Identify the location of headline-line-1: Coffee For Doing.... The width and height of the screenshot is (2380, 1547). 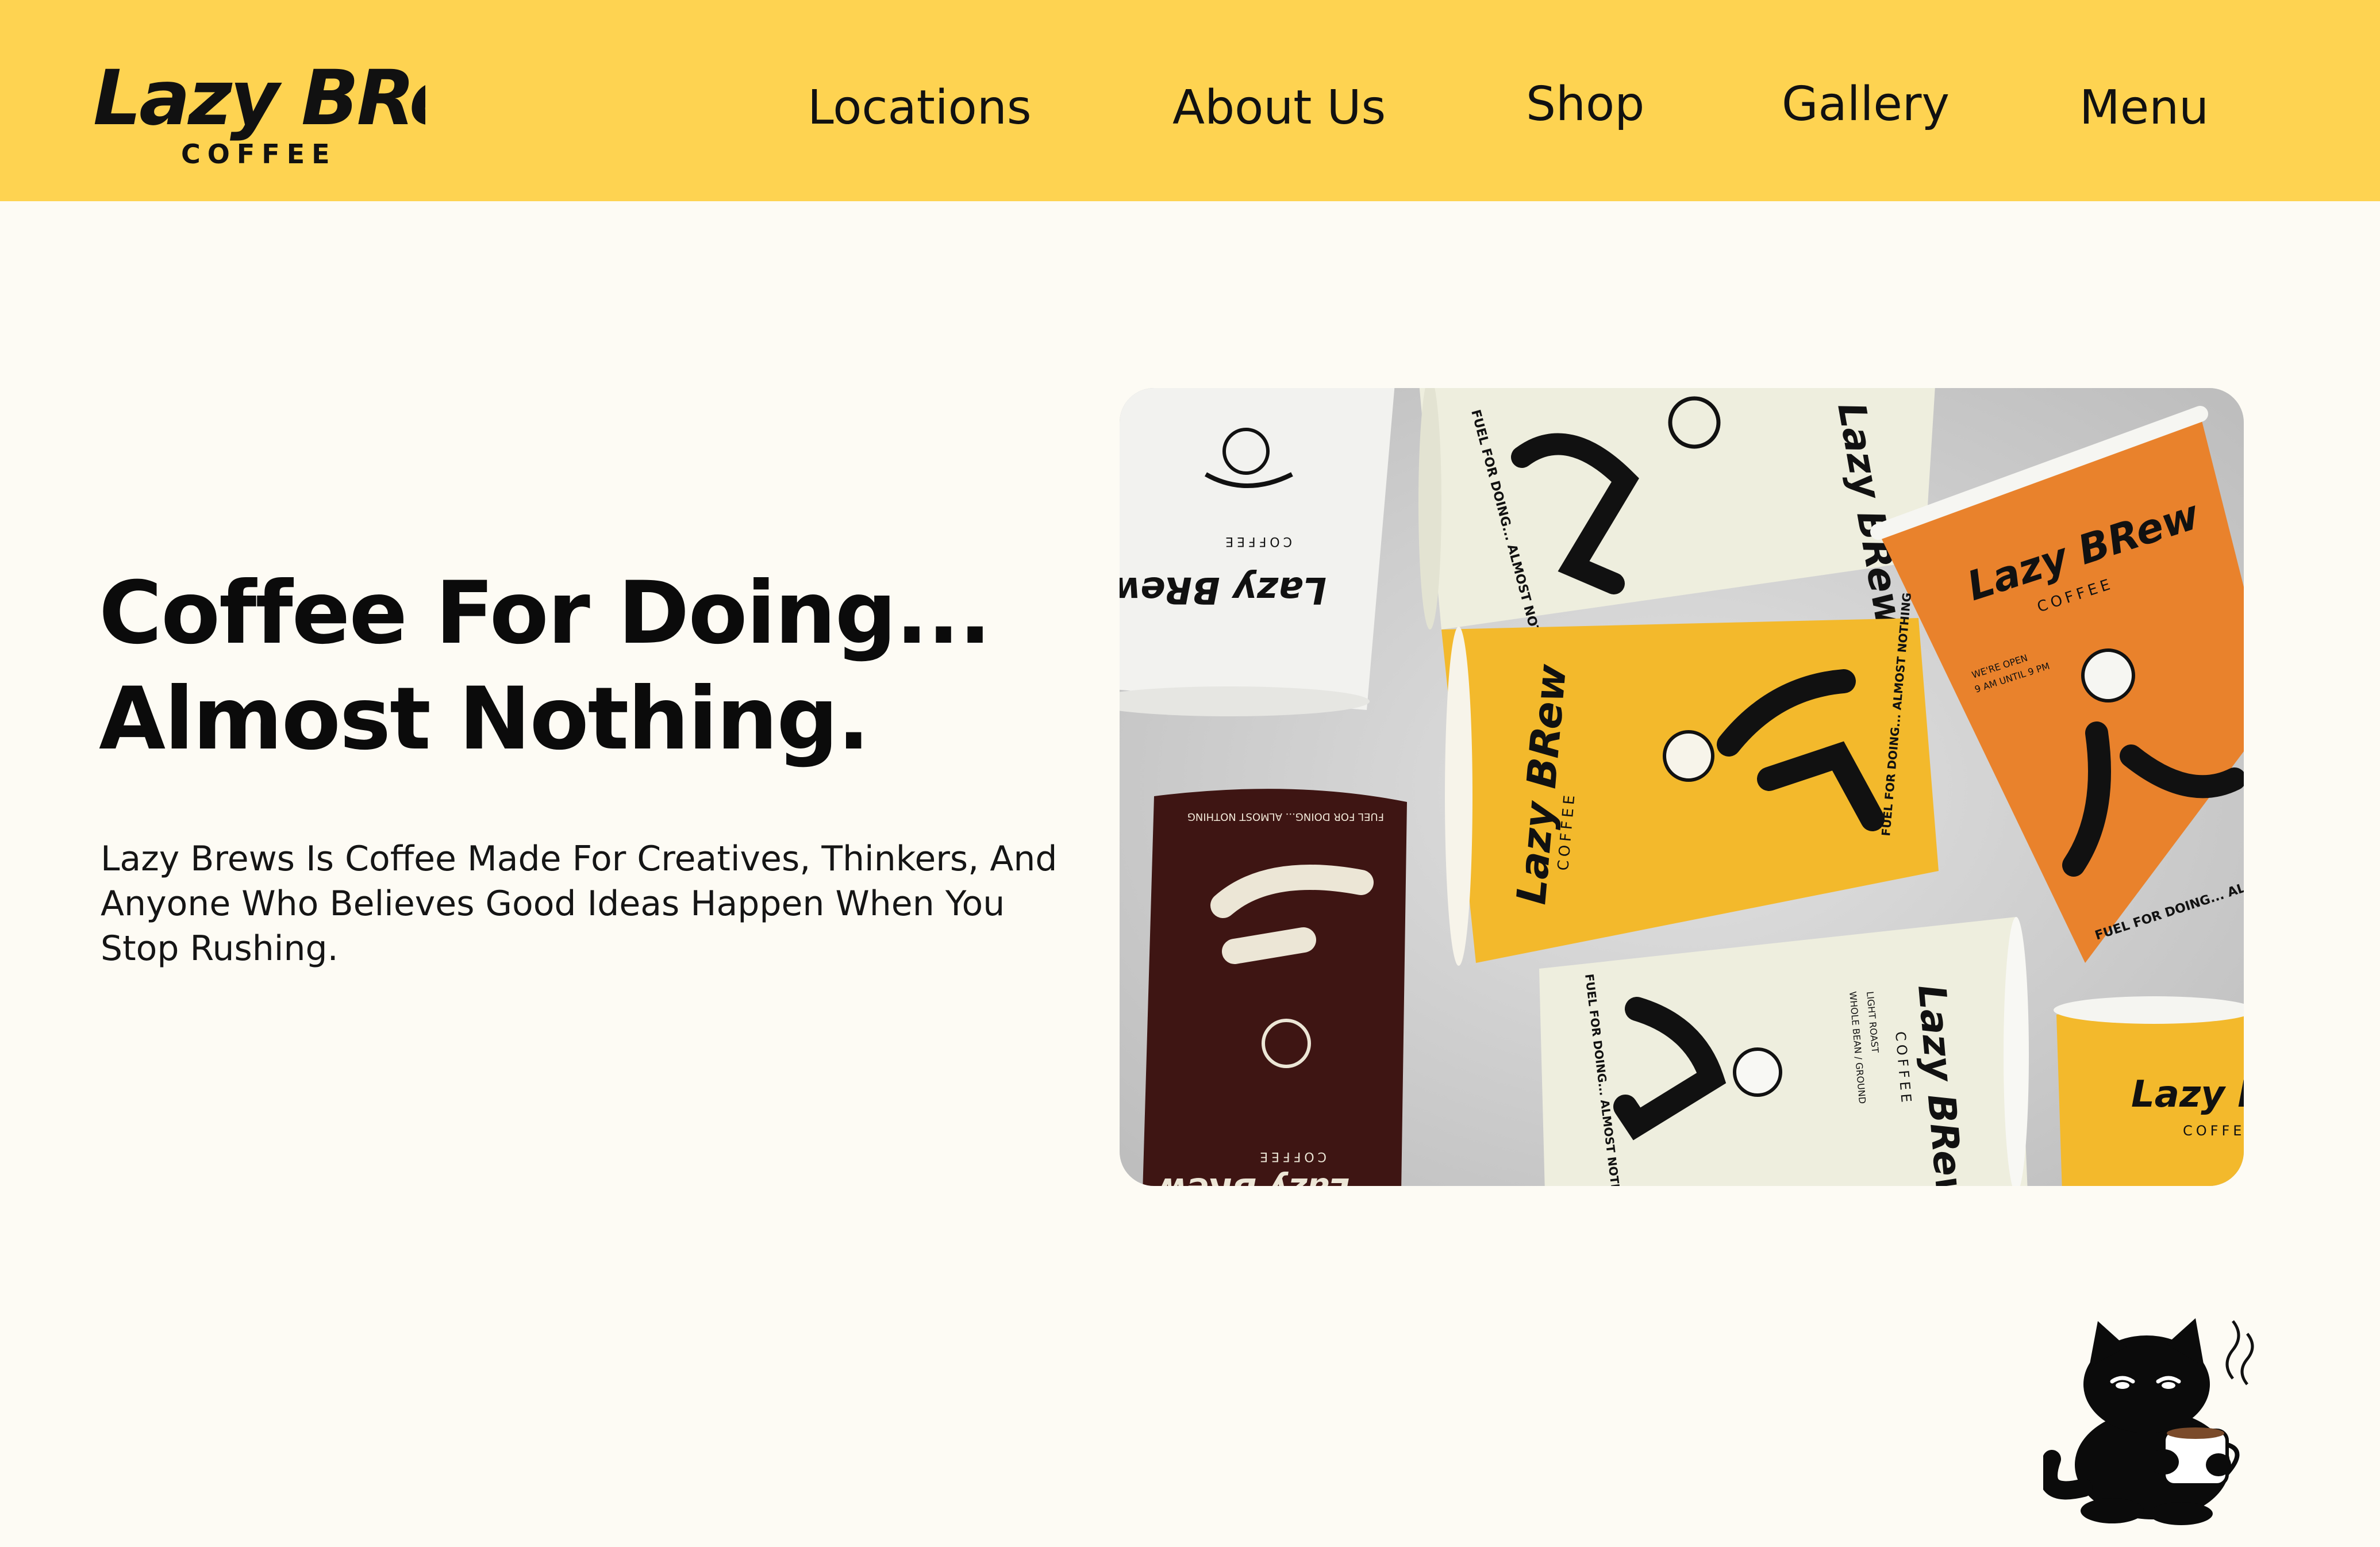
(545, 613).